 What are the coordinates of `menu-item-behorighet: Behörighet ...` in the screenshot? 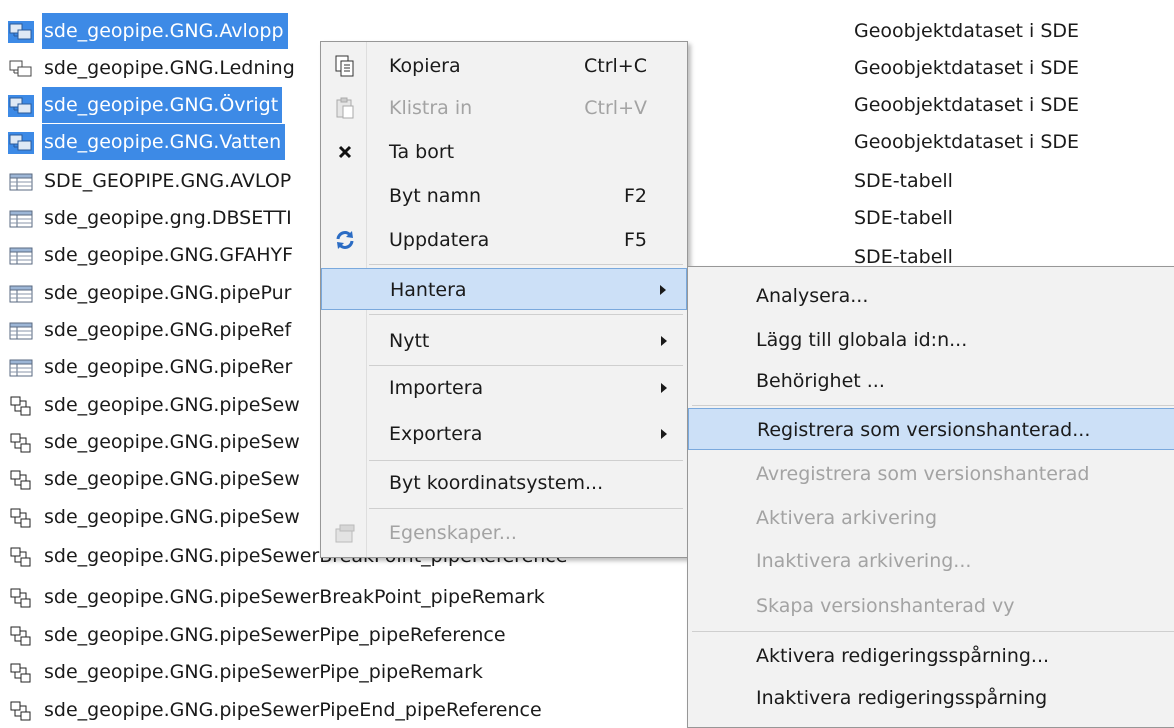 It's located at (931, 381).